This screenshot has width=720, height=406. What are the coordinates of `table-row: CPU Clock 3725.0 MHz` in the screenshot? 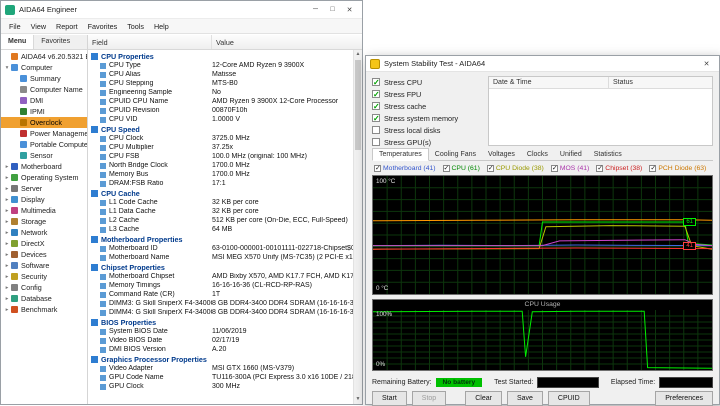 It's located at (220, 138).